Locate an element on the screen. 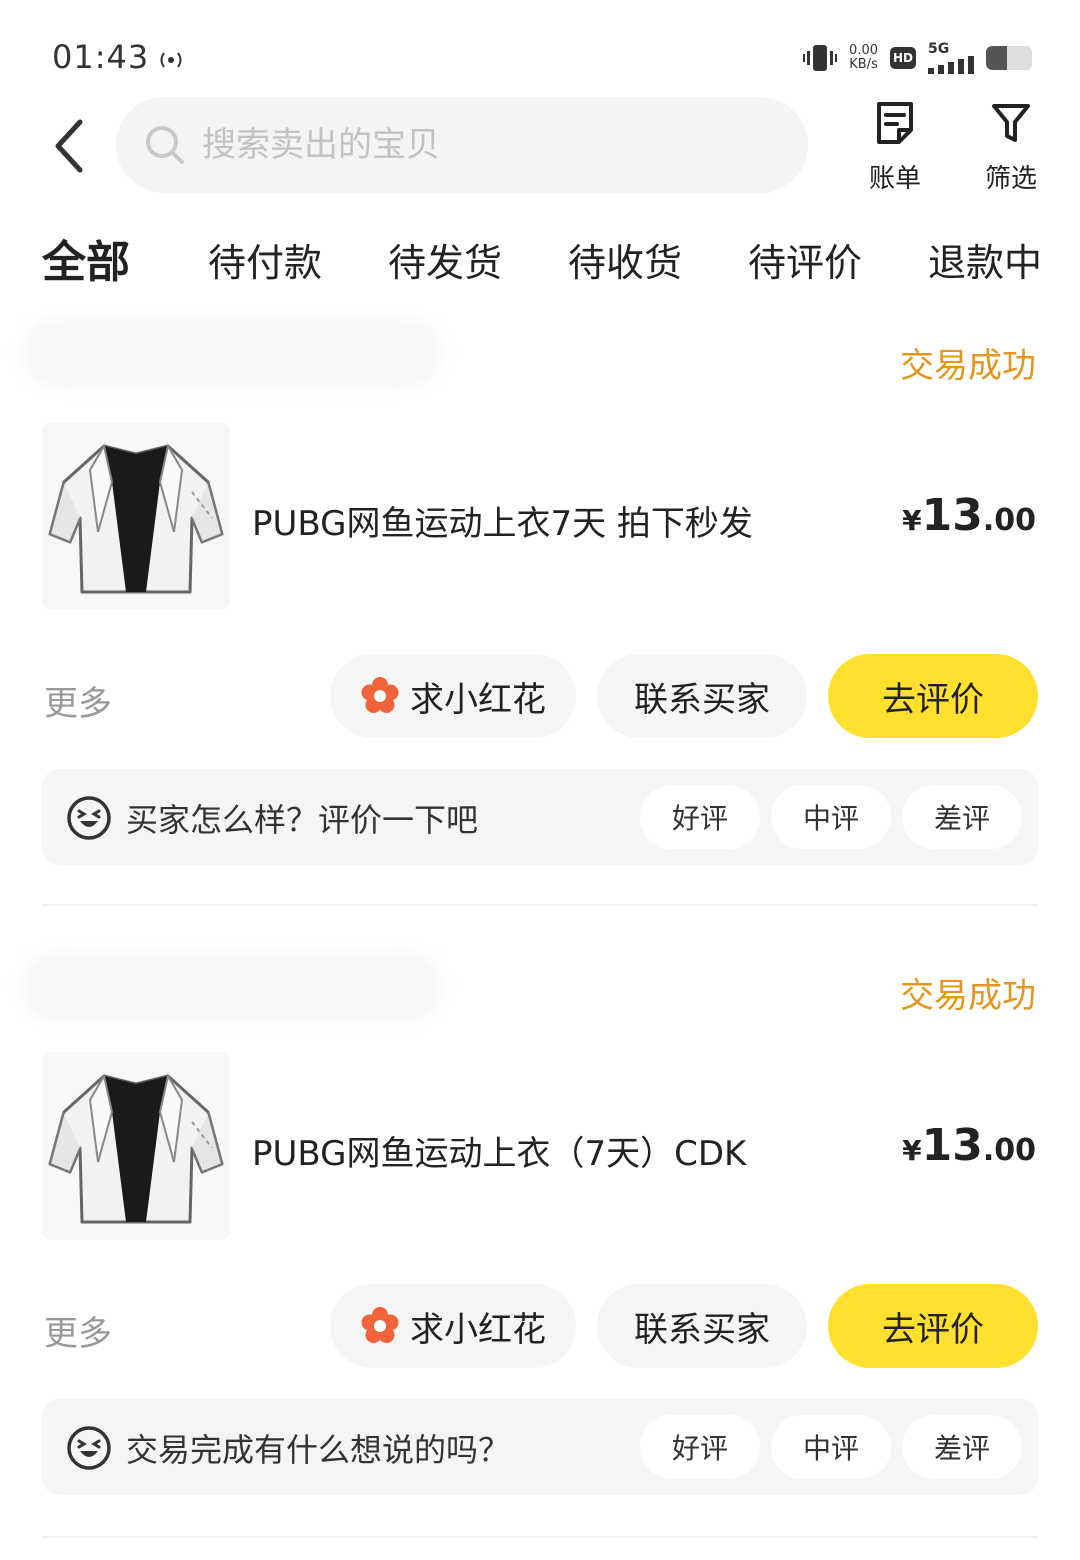 This screenshot has height=1560, width=1080. back-button is located at coordinates (68, 146).